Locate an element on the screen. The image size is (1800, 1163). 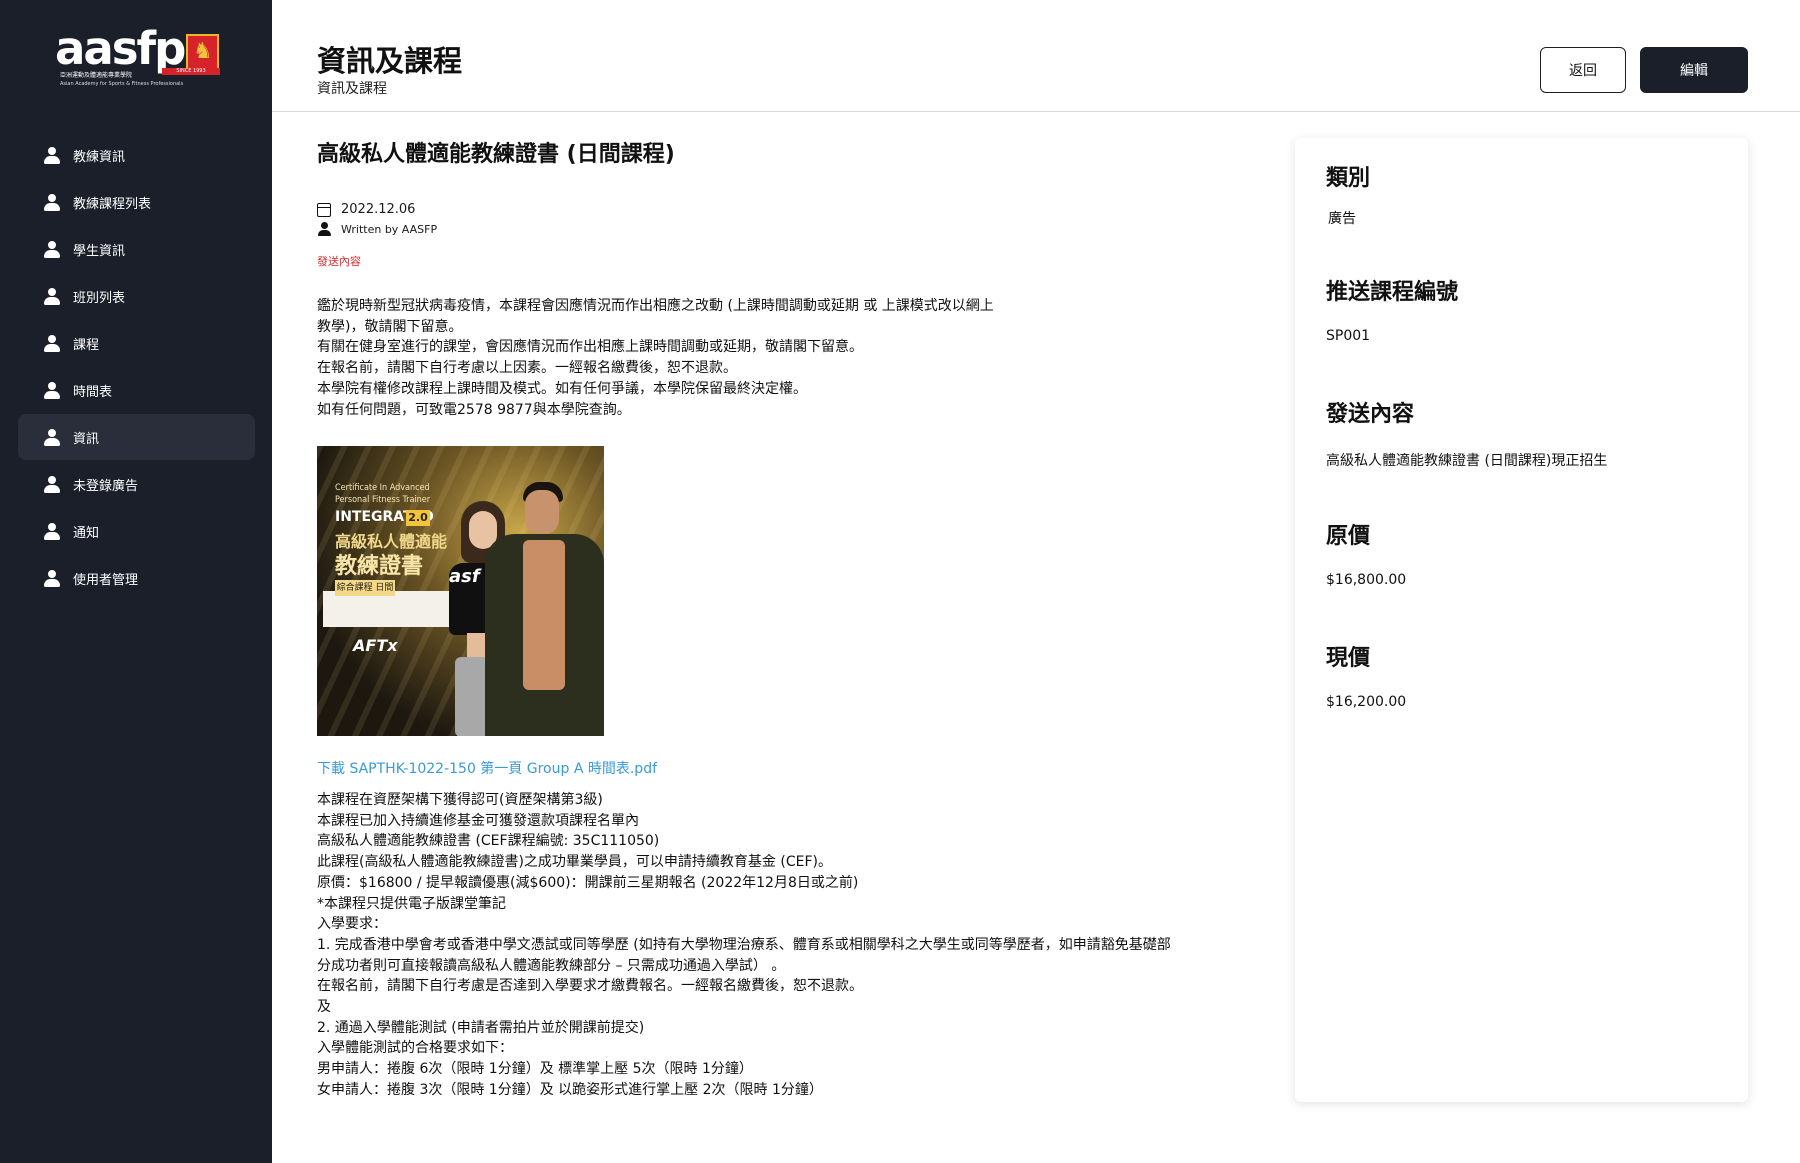
back-button: 返回 is located at coordinates (1583, 70).